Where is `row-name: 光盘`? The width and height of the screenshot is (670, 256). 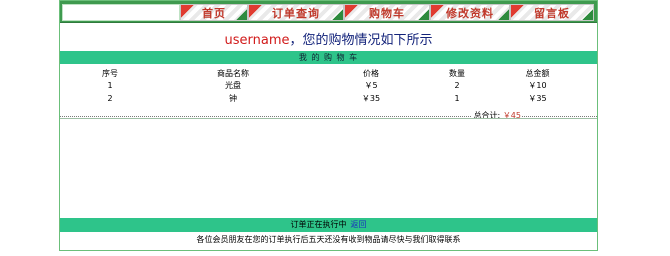 row-name: 光盘 is located at coordinates (233, 85).